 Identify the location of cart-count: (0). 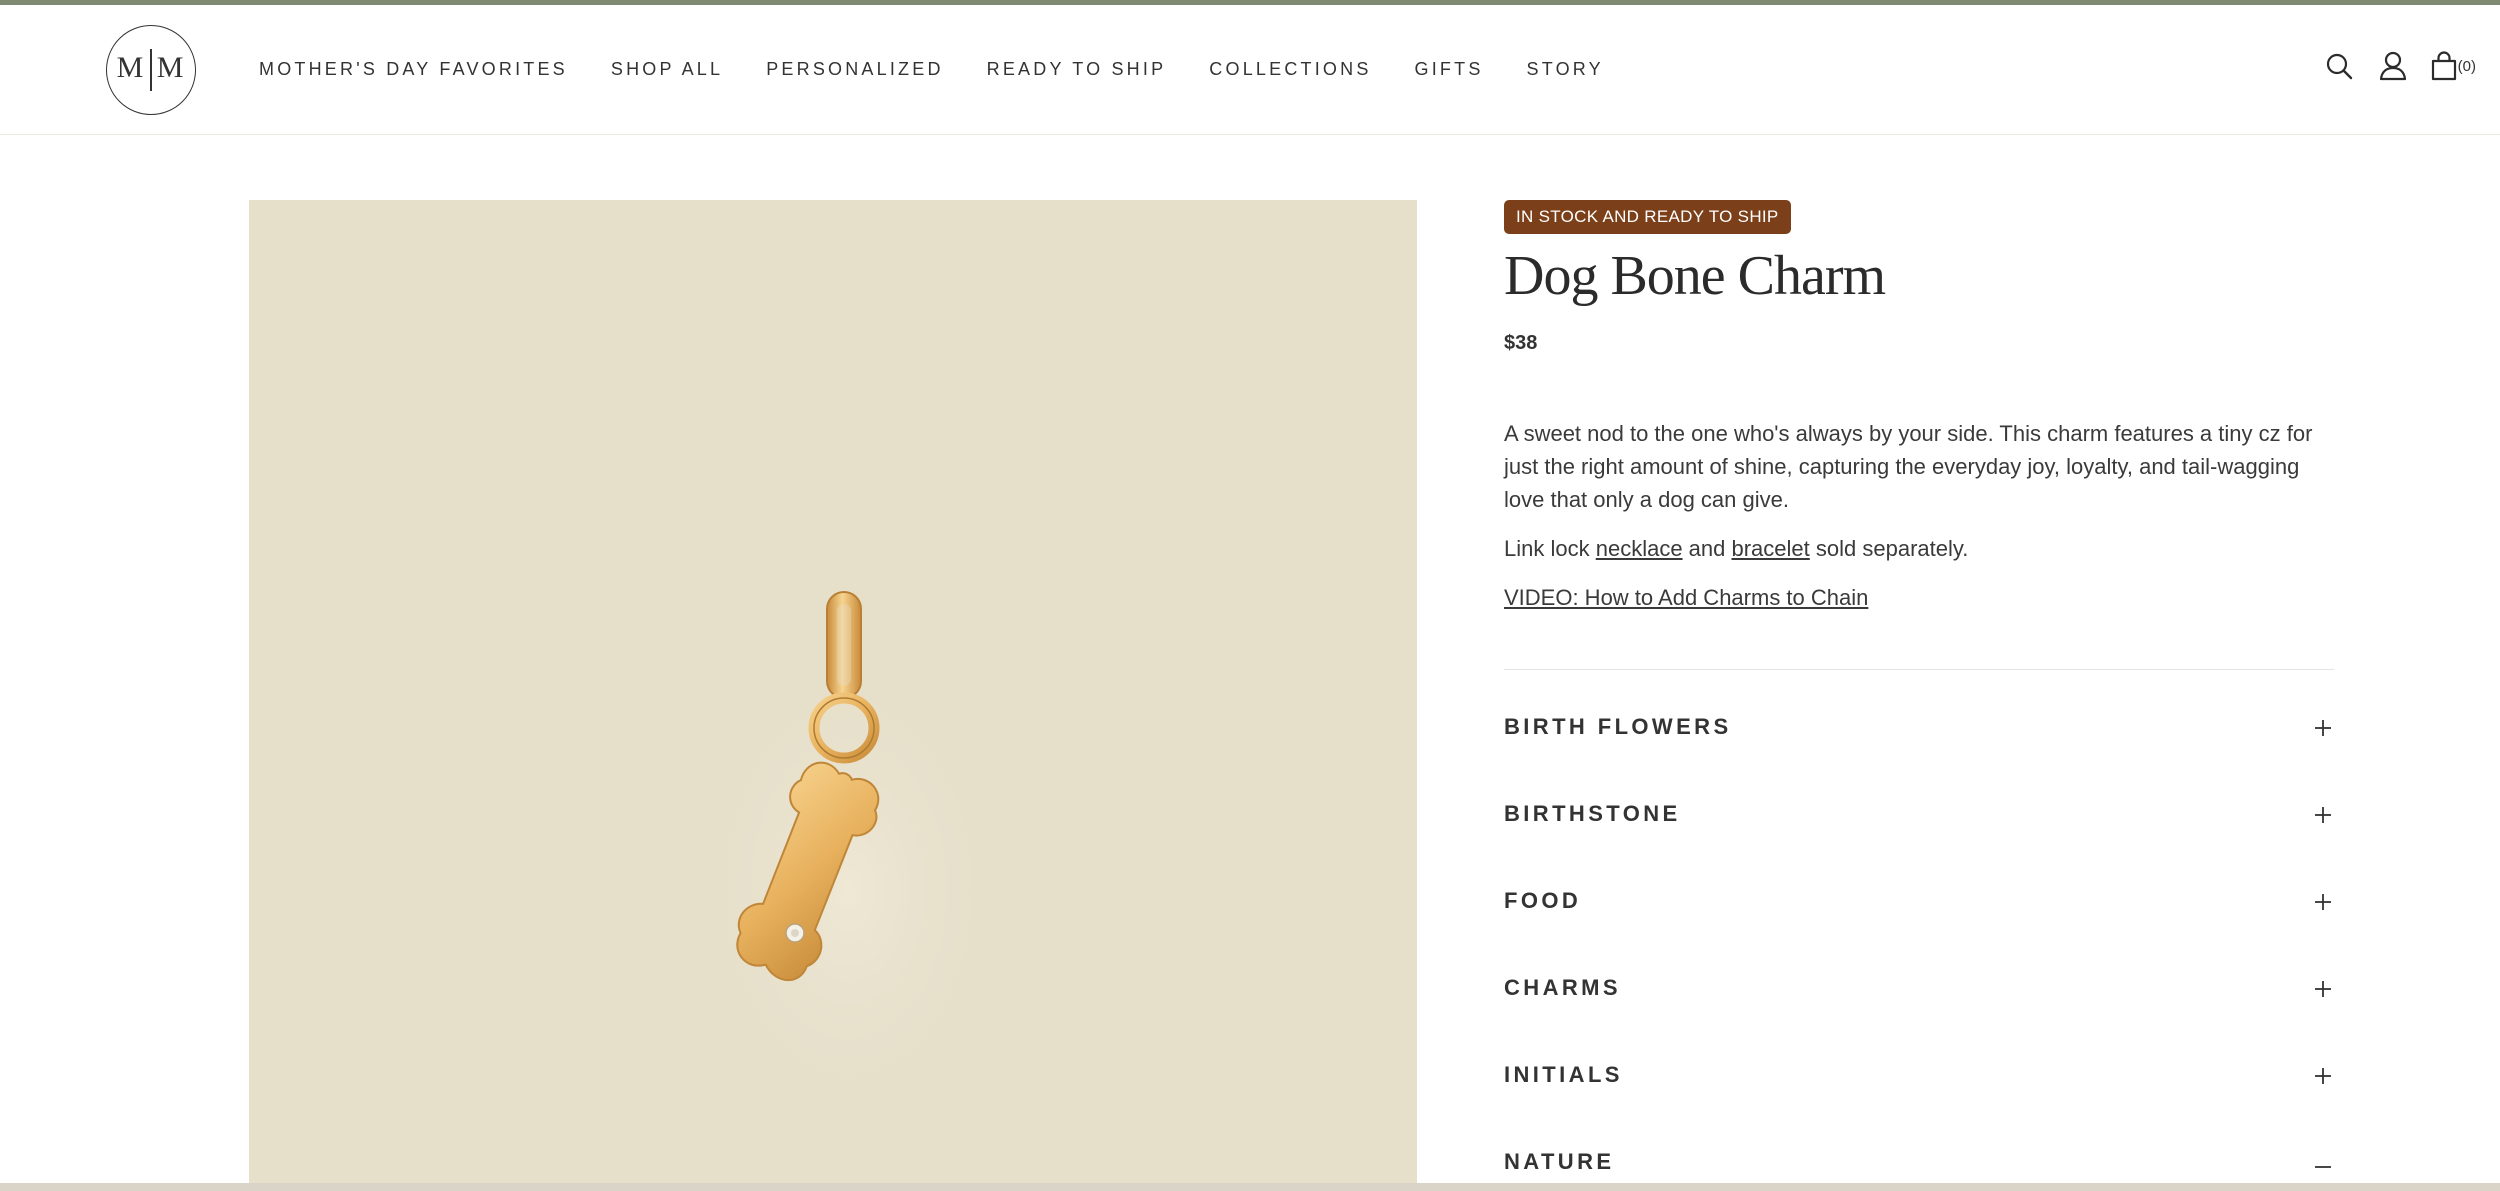
(2467, 66).